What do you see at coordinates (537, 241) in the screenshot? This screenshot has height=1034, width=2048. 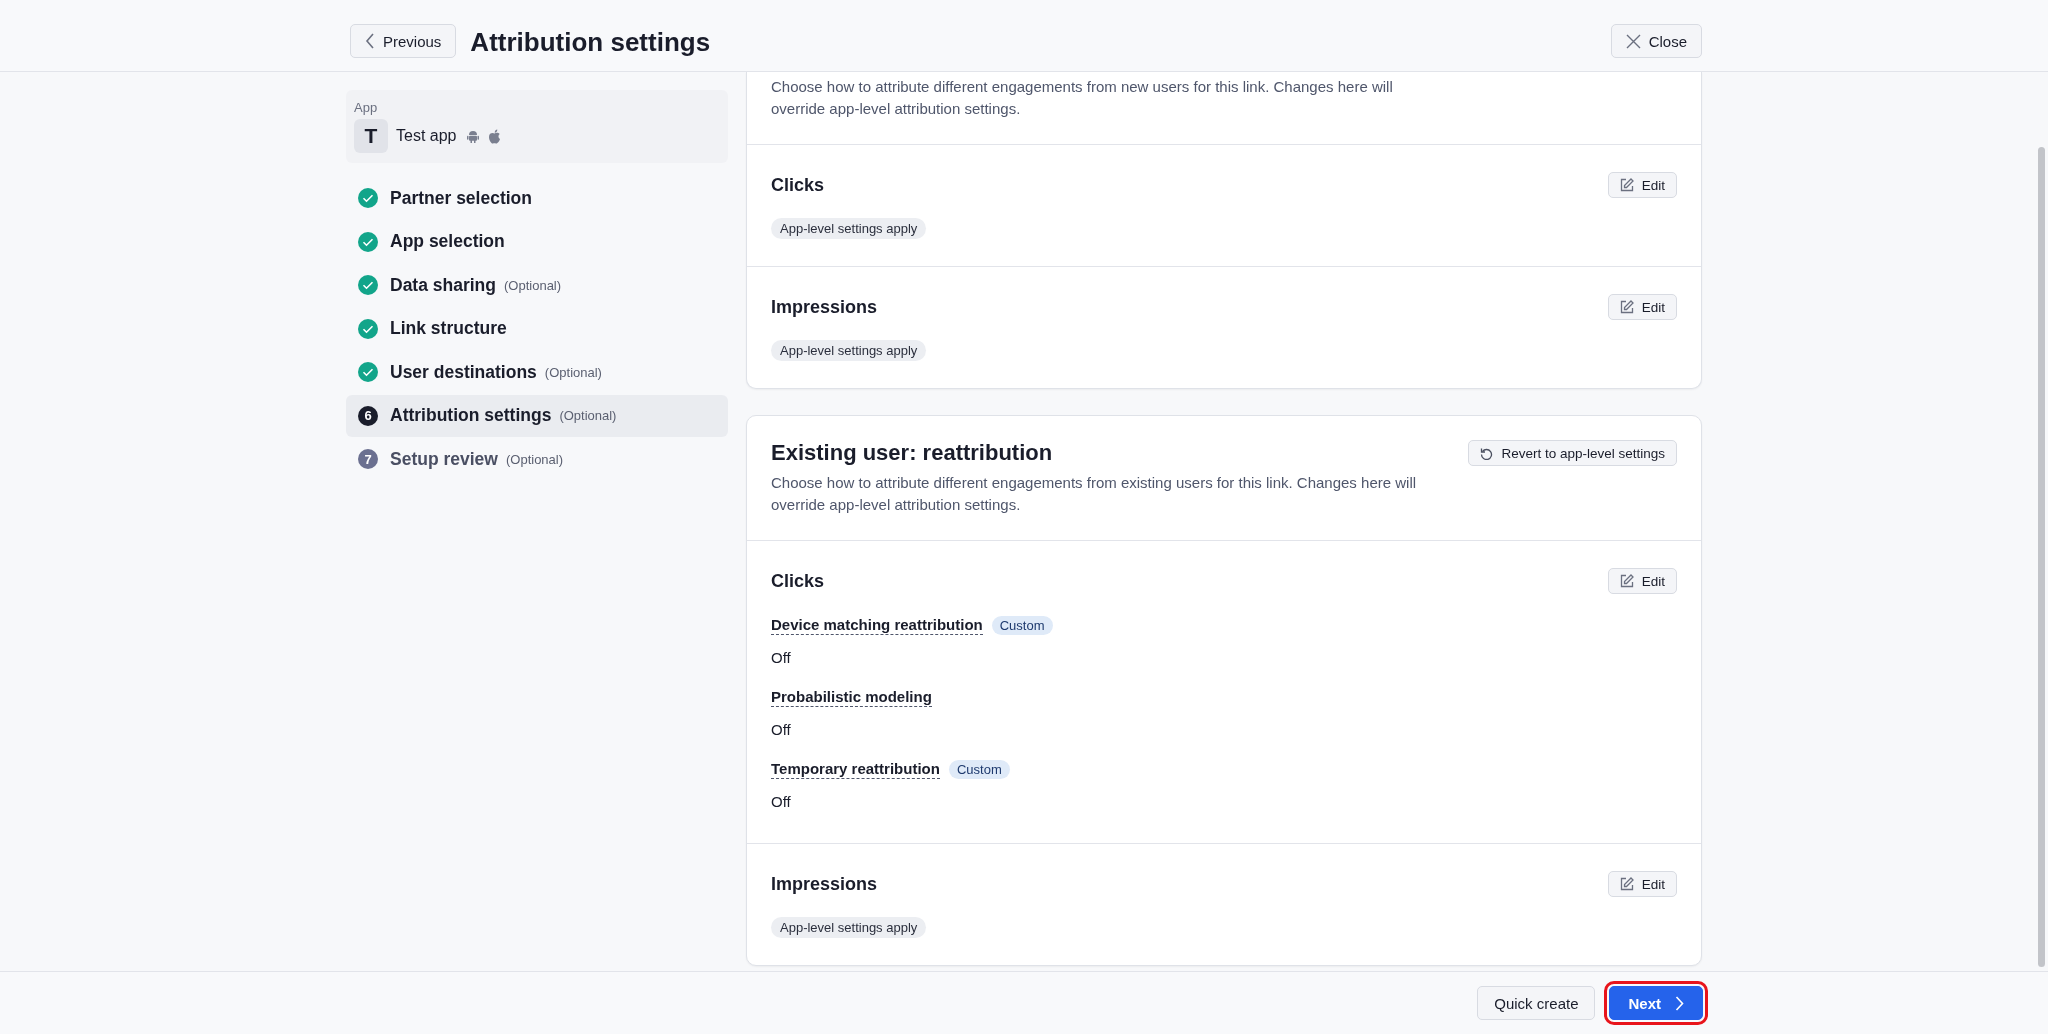 I see `step-item: App selection` at bounding box center [537, 241].